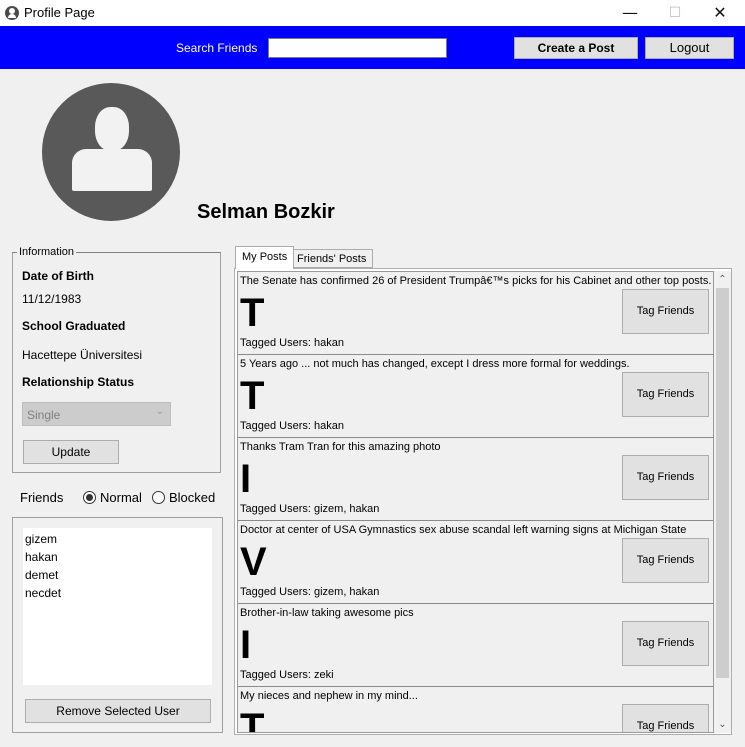  I want to click on tab-my-posts: My Posts, so click(265, 257).